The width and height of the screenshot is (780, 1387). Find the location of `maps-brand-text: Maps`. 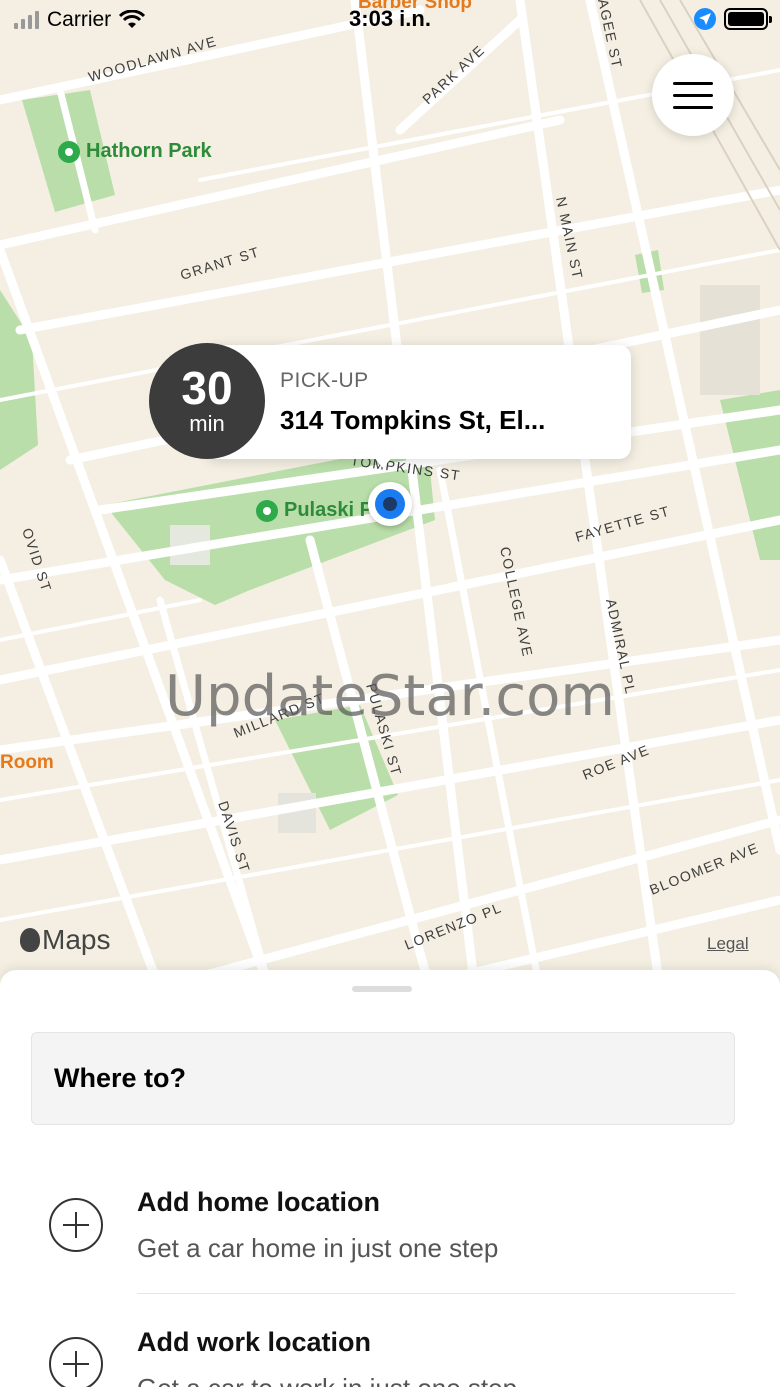

maps-brand-text: Maps is located at coordinates (76, 939).